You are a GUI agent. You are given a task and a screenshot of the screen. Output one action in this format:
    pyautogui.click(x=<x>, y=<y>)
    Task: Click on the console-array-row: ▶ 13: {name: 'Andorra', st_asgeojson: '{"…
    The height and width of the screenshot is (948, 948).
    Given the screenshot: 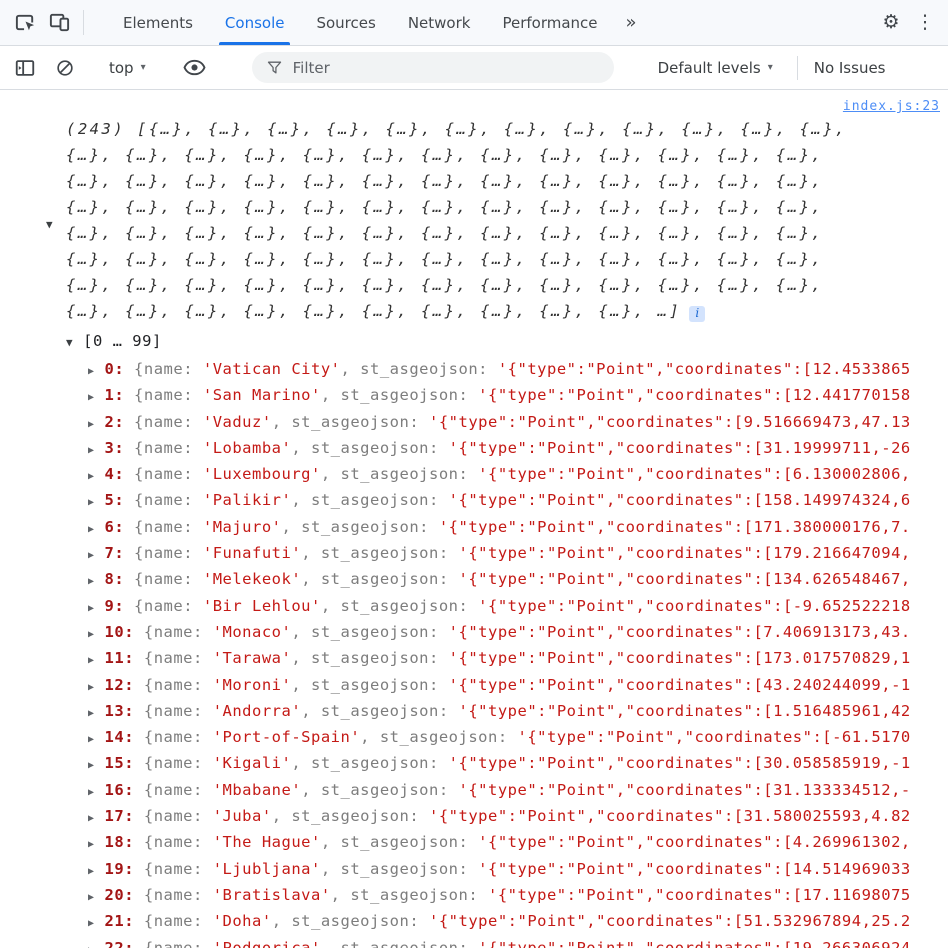 What is the action you would take?
    pyautogui.click(x=474, y=711)
    